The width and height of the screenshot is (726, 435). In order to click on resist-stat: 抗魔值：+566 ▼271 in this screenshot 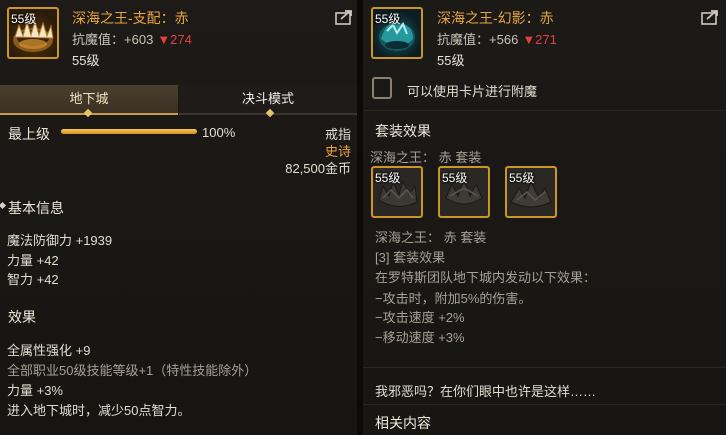, I will do `click(497, 38)`.